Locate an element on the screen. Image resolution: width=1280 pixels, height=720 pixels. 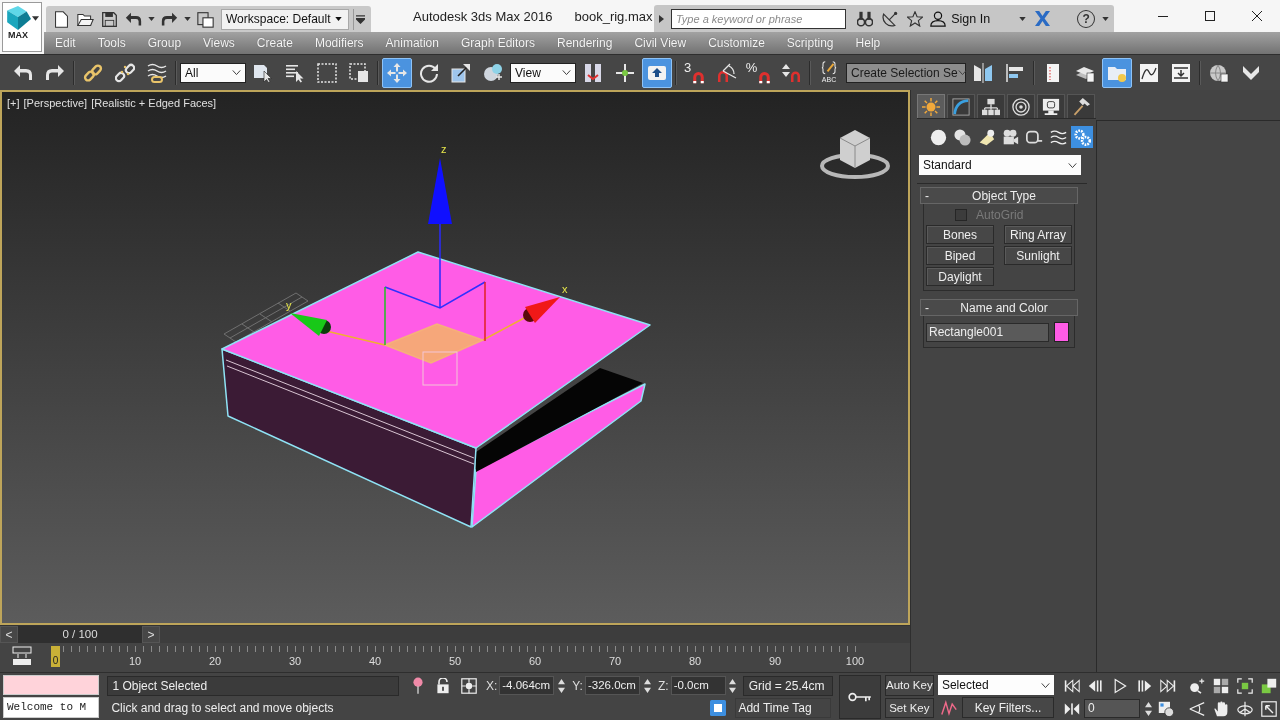
viewport-label: [+] is located at coordinates (13, 103).